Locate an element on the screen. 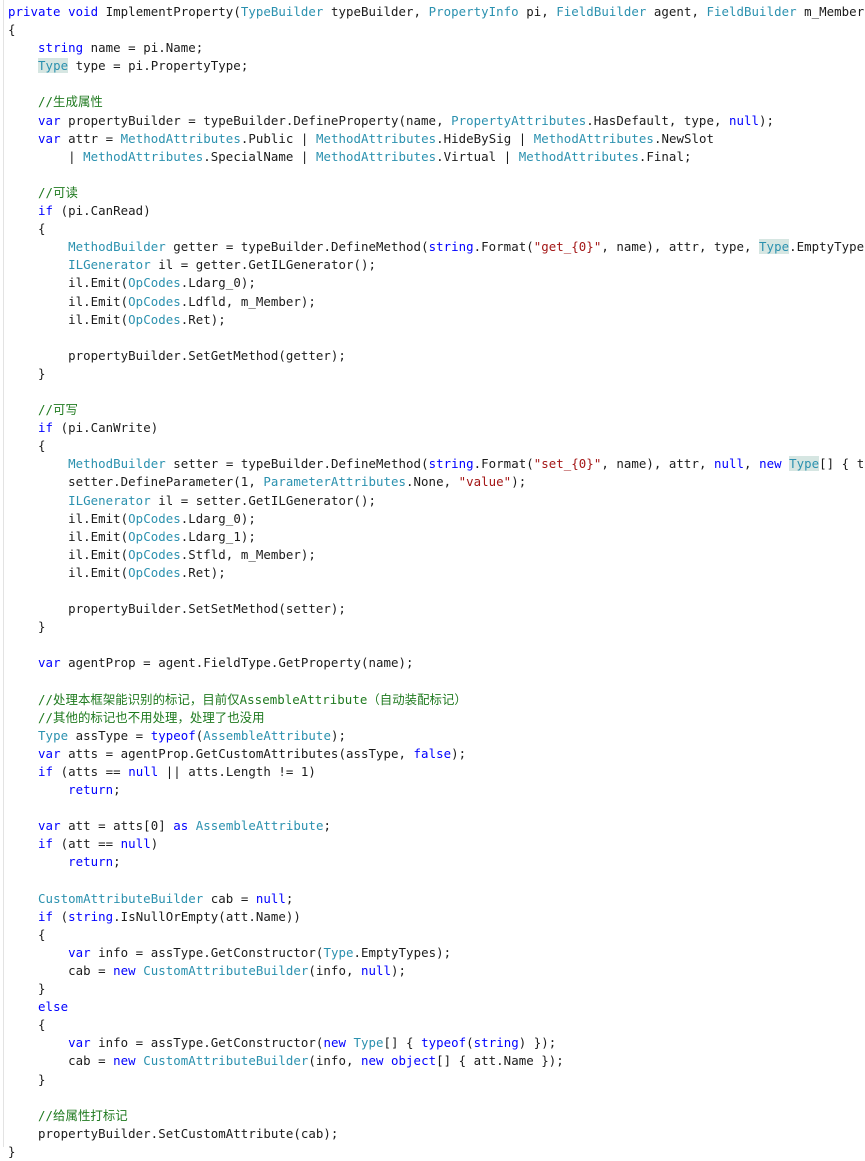 This screenshot has width=865, height=1161. code-token: .NewSlot is located at coordinates (684, 138).